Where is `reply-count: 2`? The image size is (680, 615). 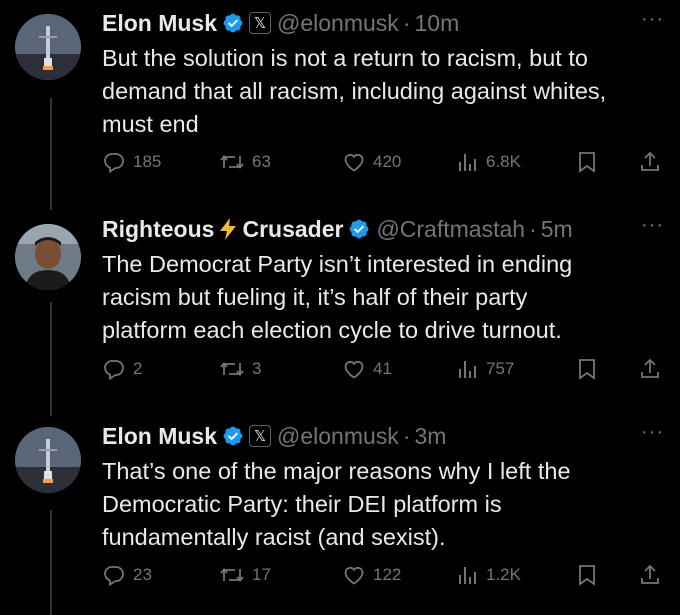
reply-count: 2 is located at coordinates (138, 368).